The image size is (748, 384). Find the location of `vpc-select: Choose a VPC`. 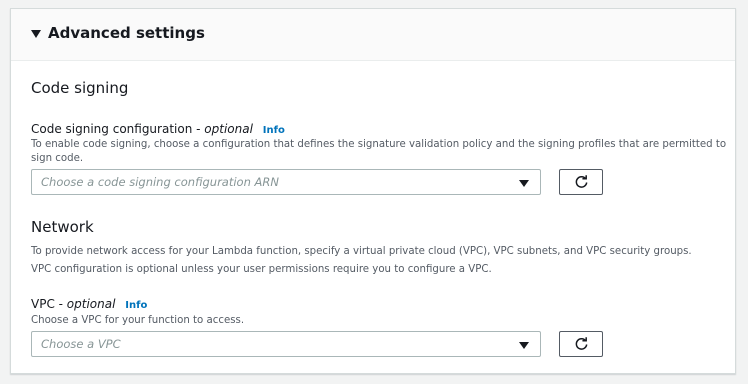

vpc-select: Choose a VPC is located at coordinates (286, 344).